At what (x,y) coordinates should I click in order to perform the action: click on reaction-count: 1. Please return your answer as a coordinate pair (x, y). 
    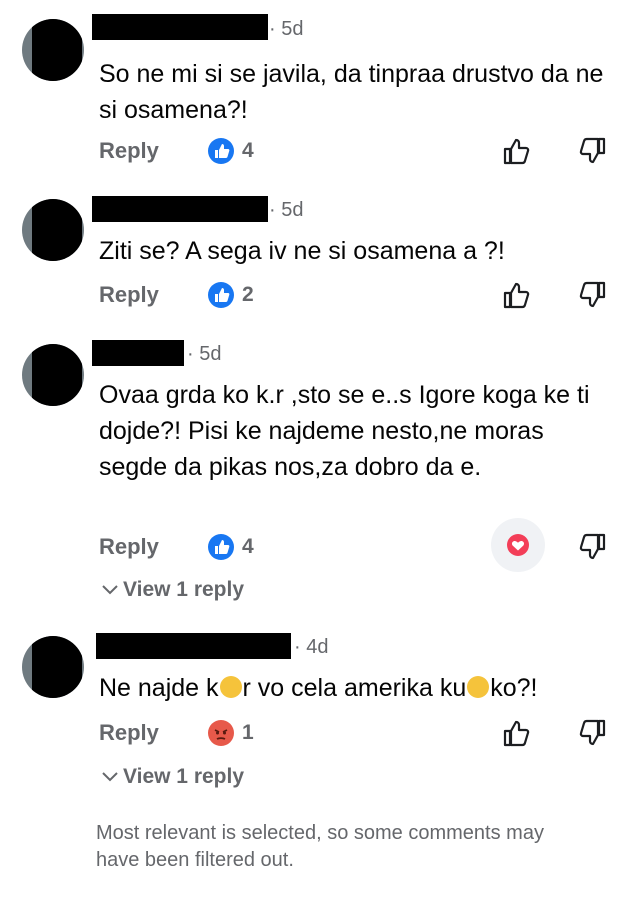
    Looking at the image, I should click on (248, 733).